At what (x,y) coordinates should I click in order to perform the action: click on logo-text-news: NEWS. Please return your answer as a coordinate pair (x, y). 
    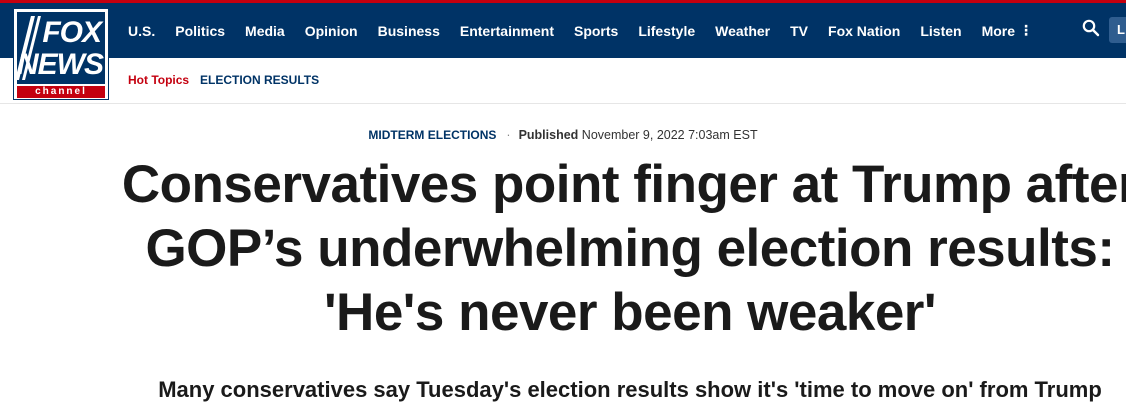
    Looking at the image, I should click on (60, 64).